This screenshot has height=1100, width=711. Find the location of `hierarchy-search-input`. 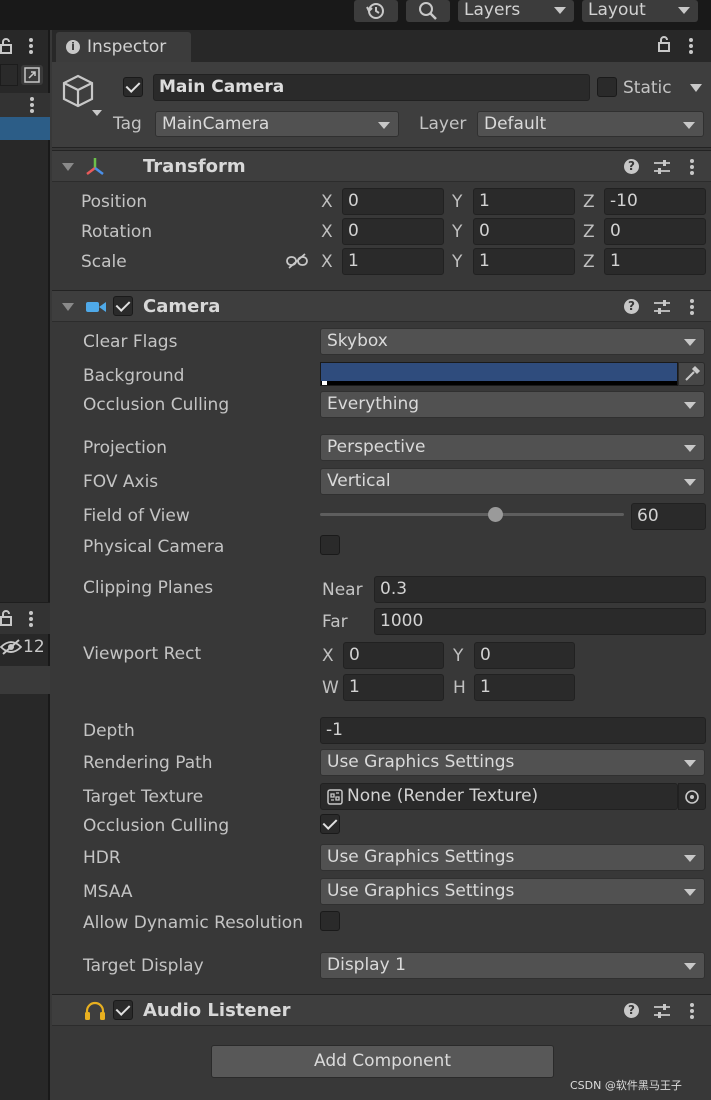

hierarchy-search-input is located at coordinates (9, 75).